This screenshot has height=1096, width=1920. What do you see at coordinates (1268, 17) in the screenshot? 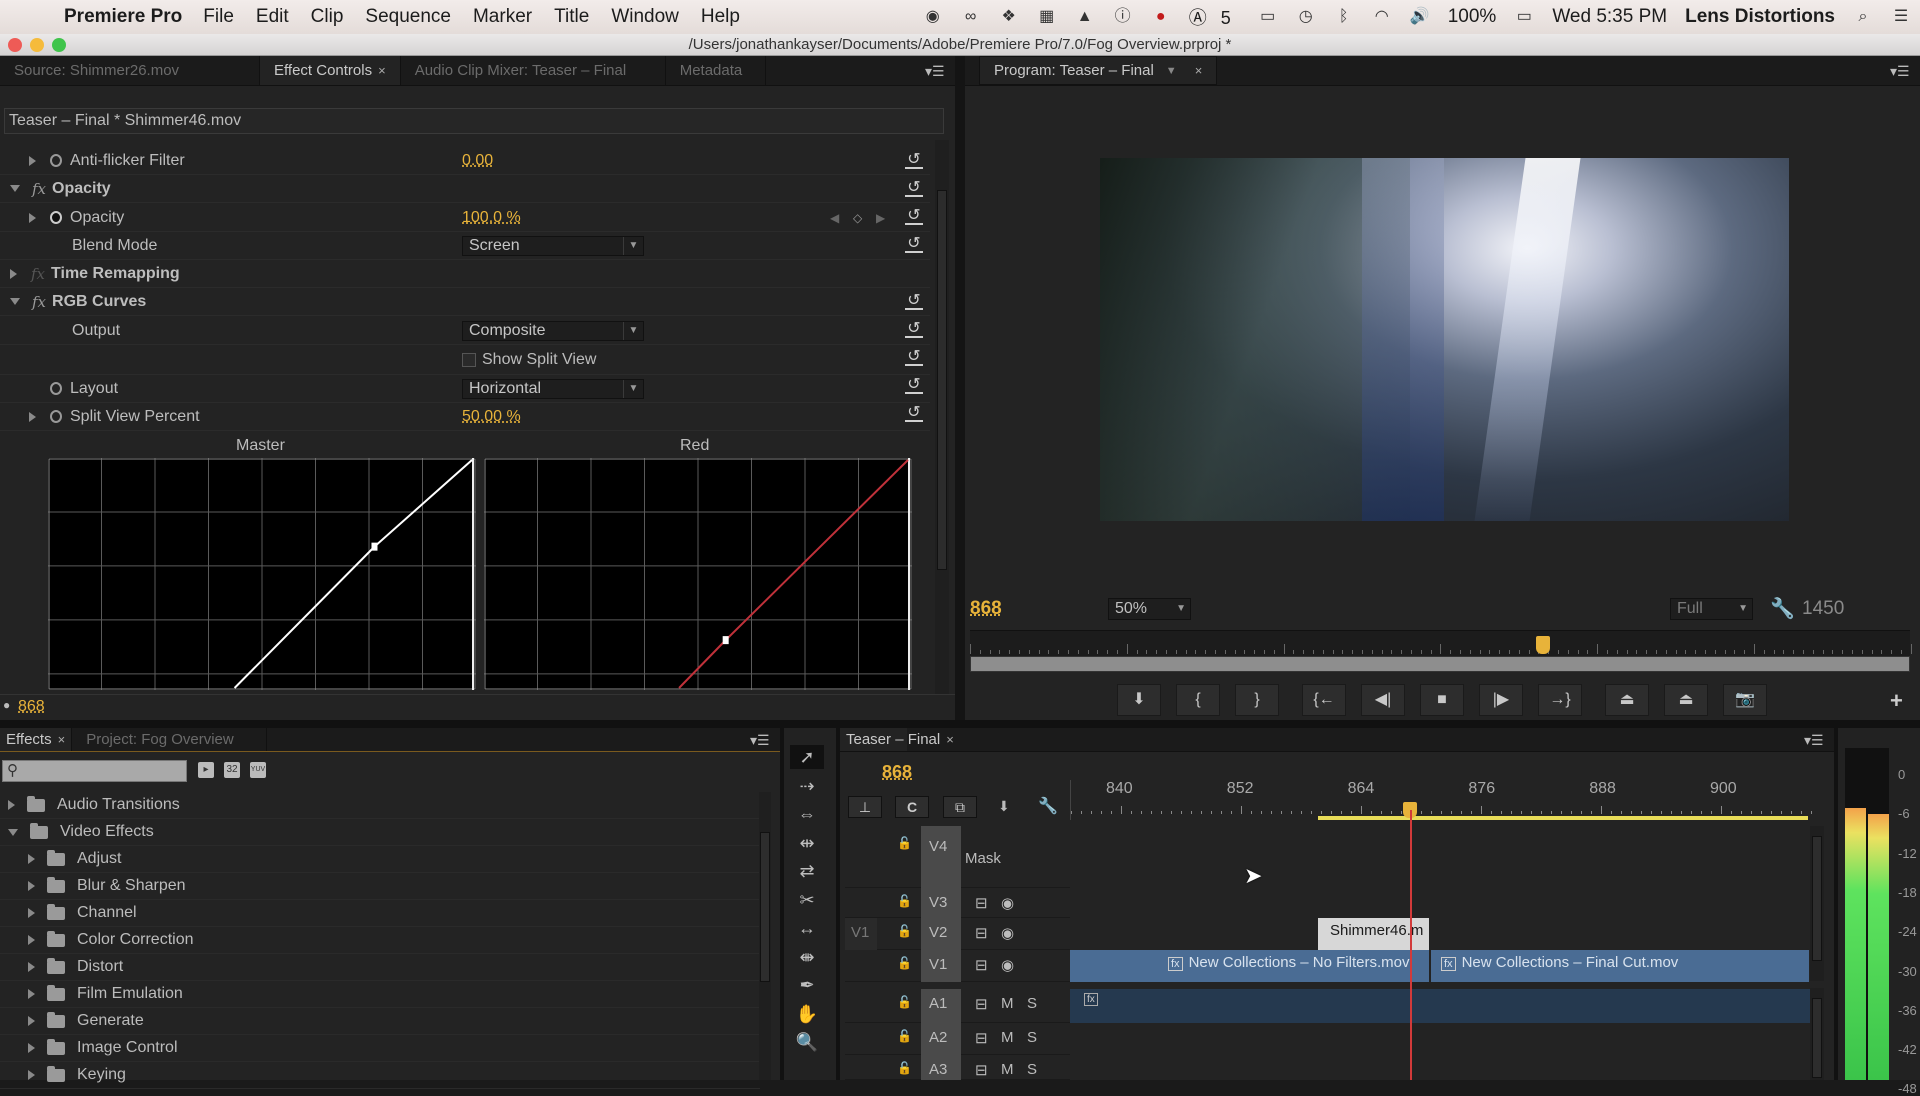
I see `airplay-icon: ▭` at bounding box center [1268, 17].